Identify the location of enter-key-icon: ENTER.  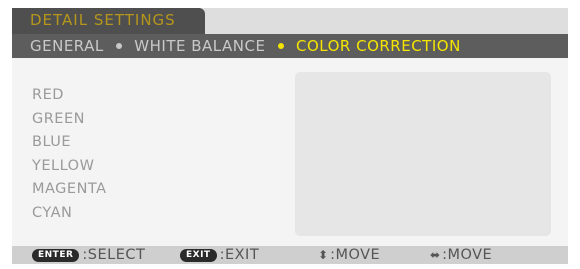
(56, 255).